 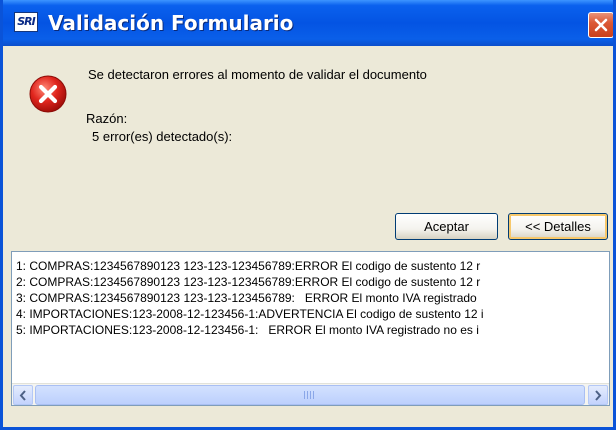 I want to click on details-toggle-button: << Detalles, so click(x=558, y=226).